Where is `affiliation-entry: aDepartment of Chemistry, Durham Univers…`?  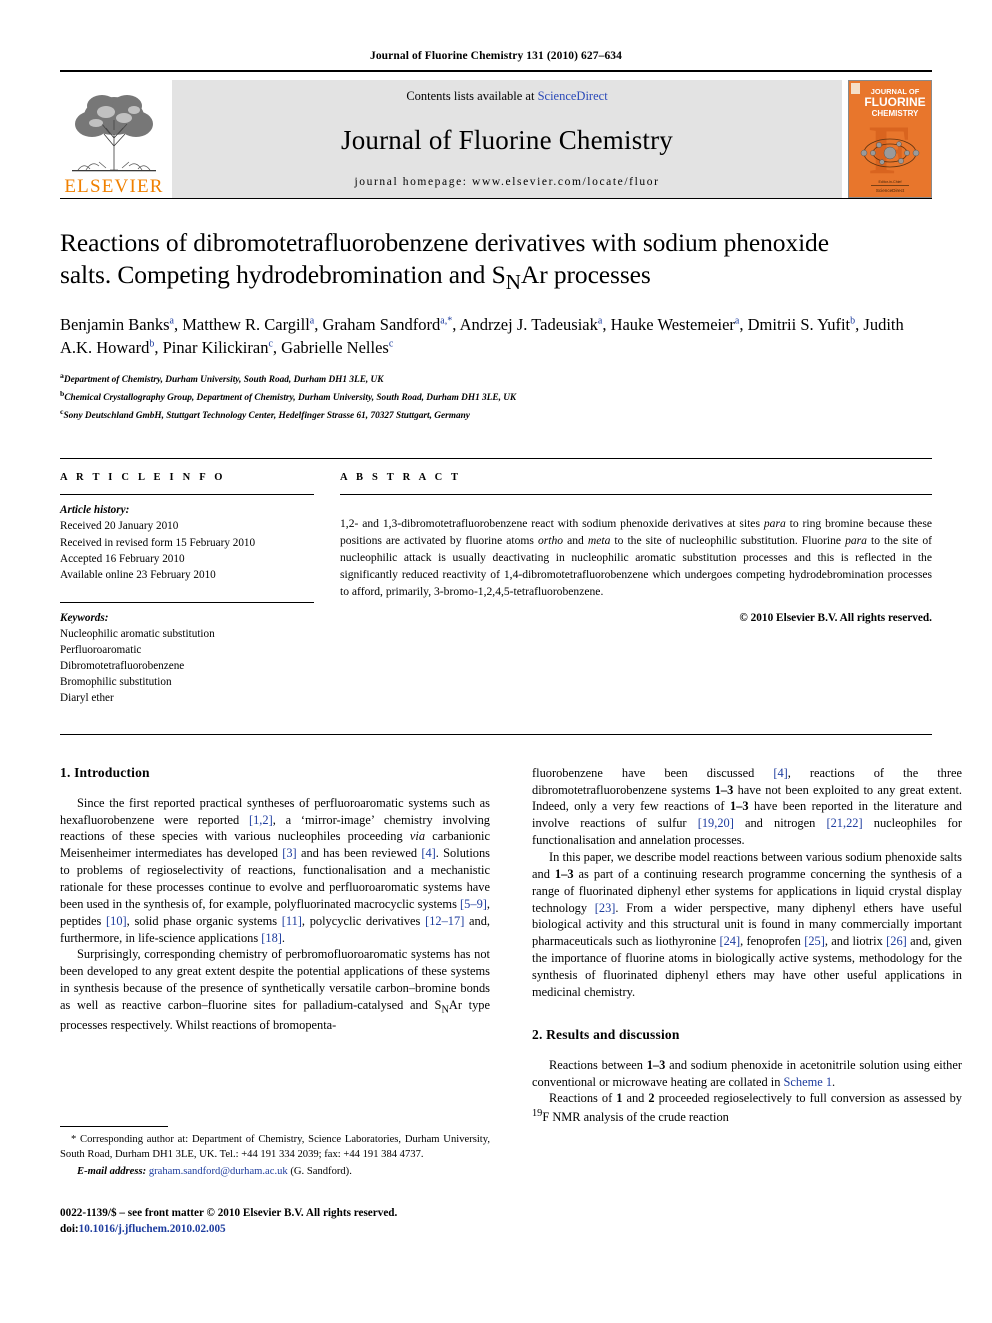
affiliation-entry: aDepartment of Chemistry, Durham Univers… is located at coordinates (496, 379).